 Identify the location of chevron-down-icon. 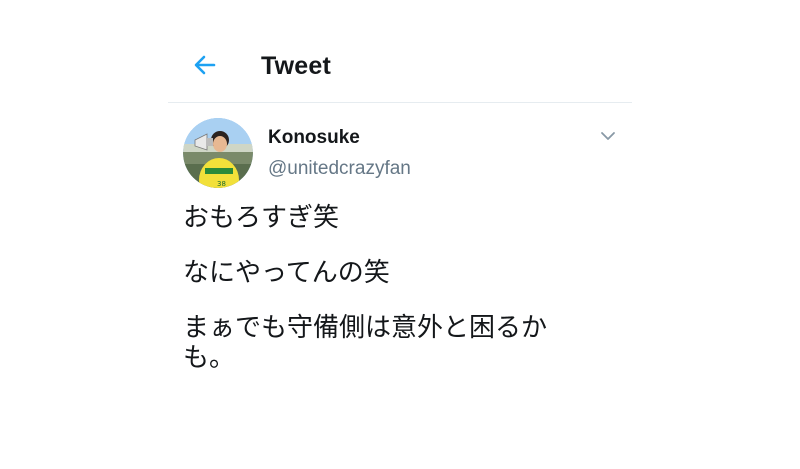
(608, 136).